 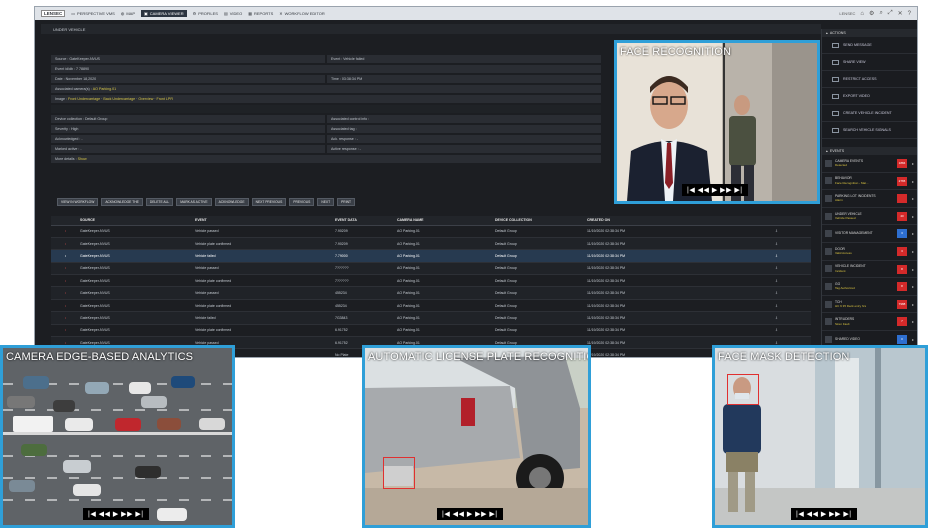 What do you see at coordinates (869, 322) in the screenshot?
I see `event-intruders: INTRUDERS Siren Fault 7 ▸` at bounding box center [869, 322].